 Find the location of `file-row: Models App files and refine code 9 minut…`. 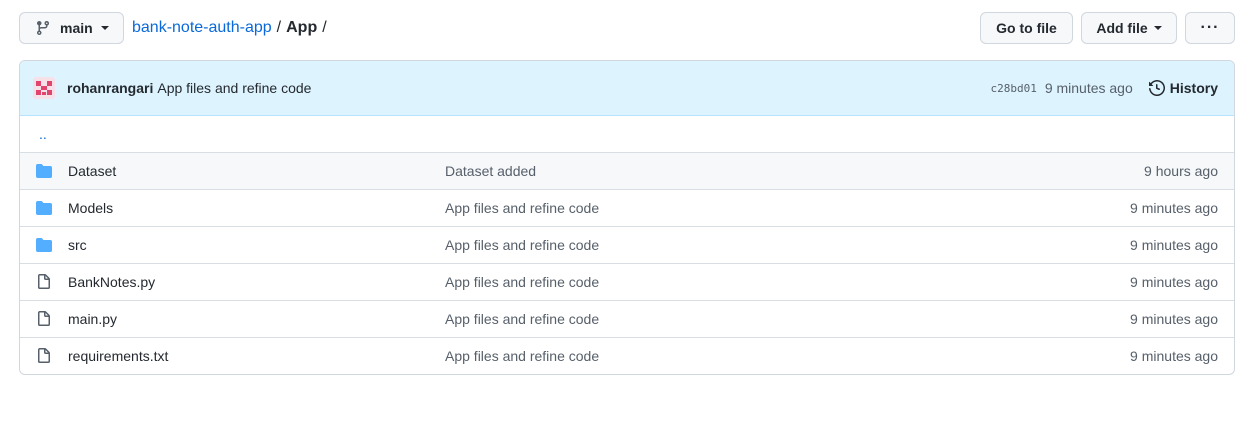

file-row: Models App files and refine code 9 minut… is located at coordinates (627, 207).